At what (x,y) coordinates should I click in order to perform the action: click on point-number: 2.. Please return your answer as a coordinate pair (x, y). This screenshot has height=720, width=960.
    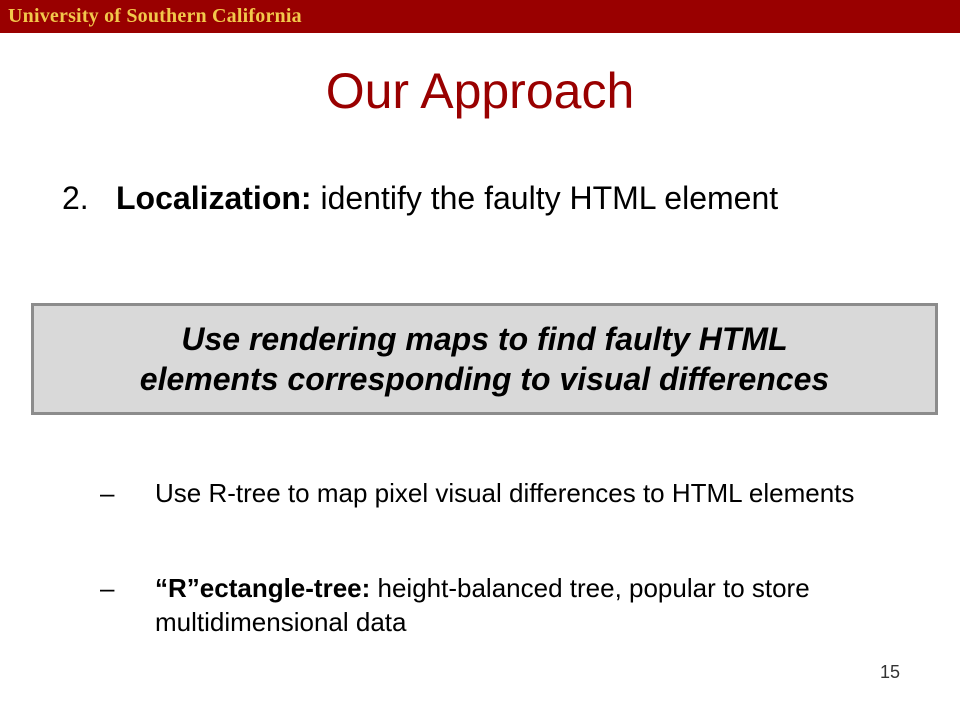
    Looking at the image, I should click on (75, 198).